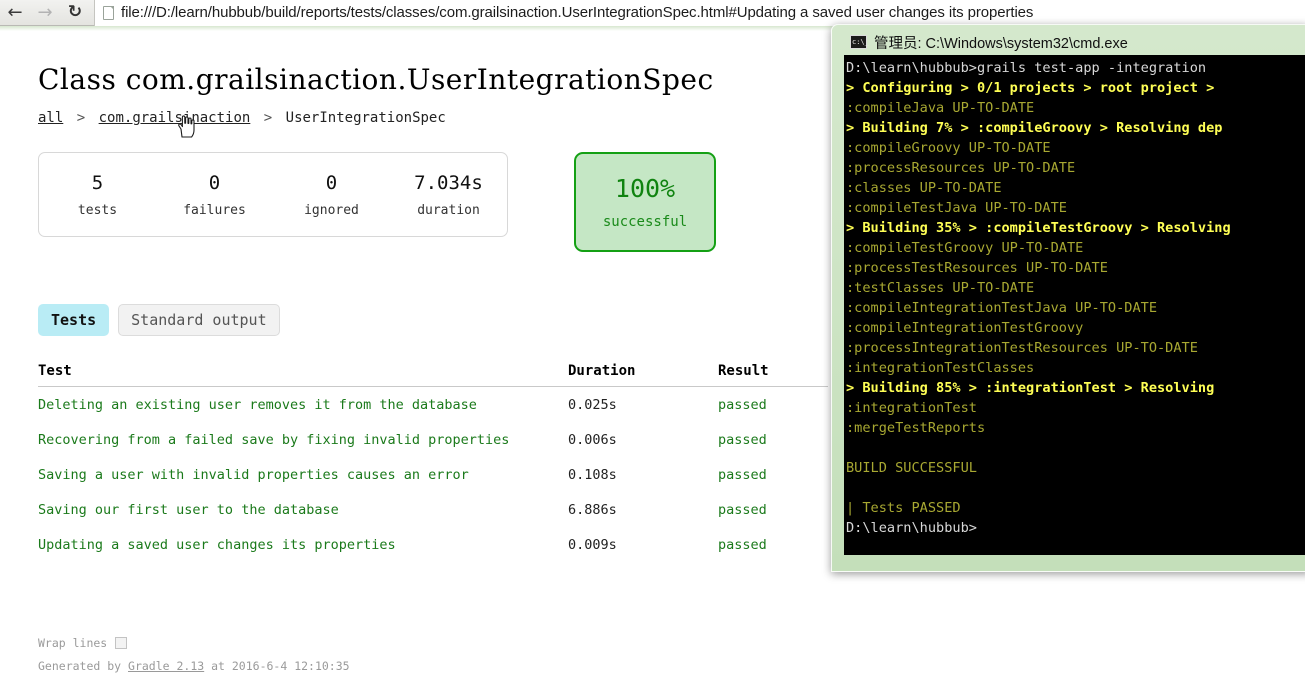 The height and width of the screenshot is (679, 1305). I want to click on breadcrumb-link-package: com.grailsinaction, so click(175, 118).